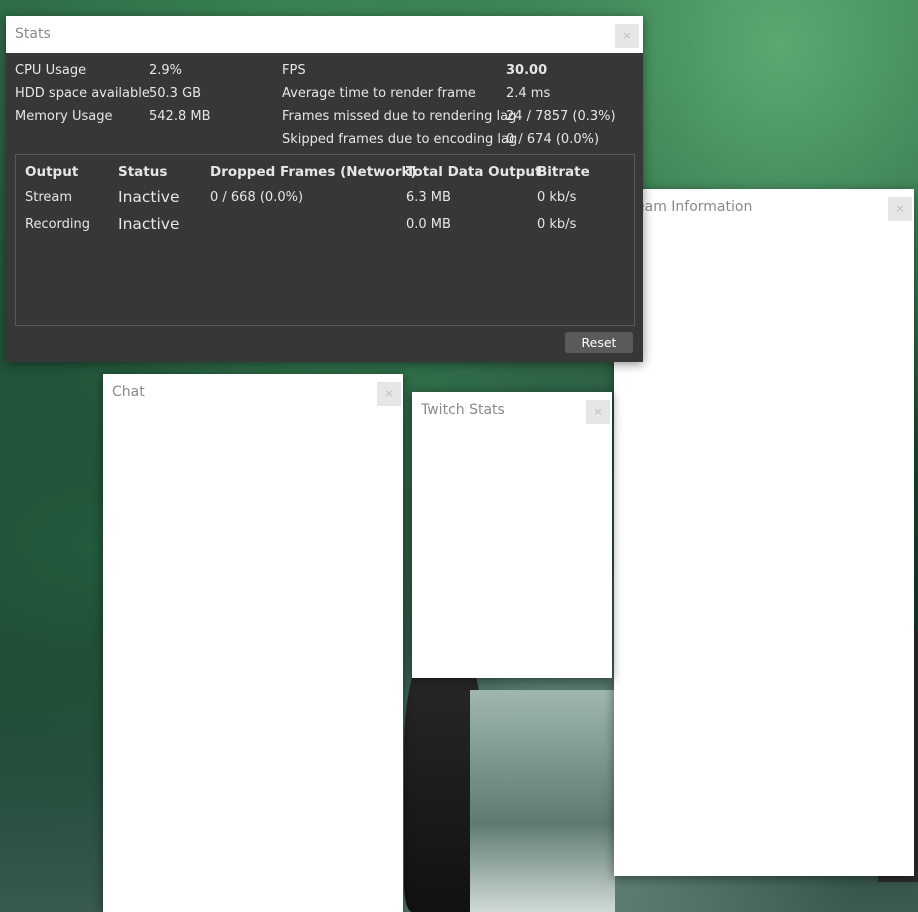 The height and width of the screenshot is (912, 918). Describe the element at coordinates (313, 172) in the screenshot. I see `header-dropped-frames: Dropped Frames (Network)` at that location.